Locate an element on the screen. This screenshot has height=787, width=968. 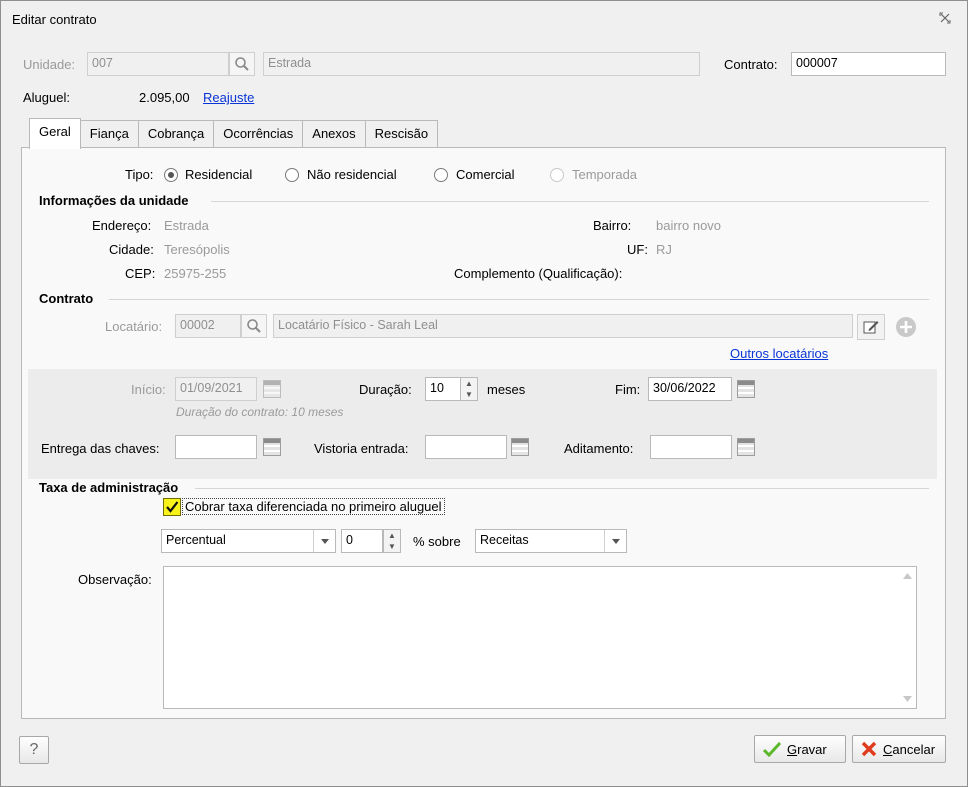
unidade-info-title: Informações da unidade is located at coordinates (114, 200).